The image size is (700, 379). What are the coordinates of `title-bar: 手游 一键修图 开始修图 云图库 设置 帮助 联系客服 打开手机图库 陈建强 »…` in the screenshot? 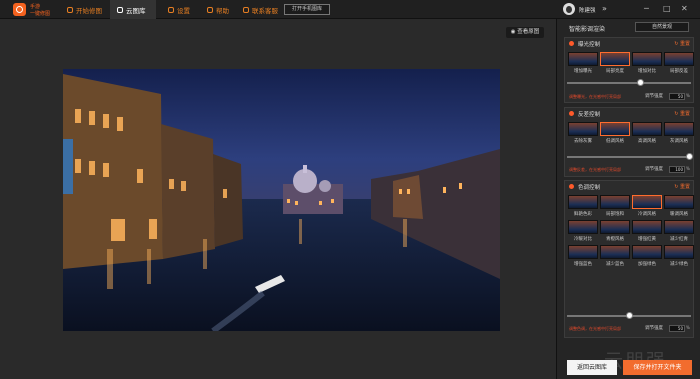 It's located at (350, 9).